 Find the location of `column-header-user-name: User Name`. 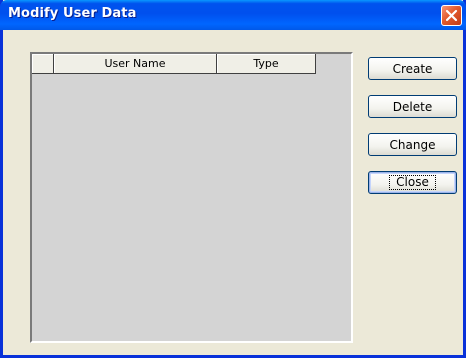

column-header-user-name: User Name is located at coordinates (135, 64).